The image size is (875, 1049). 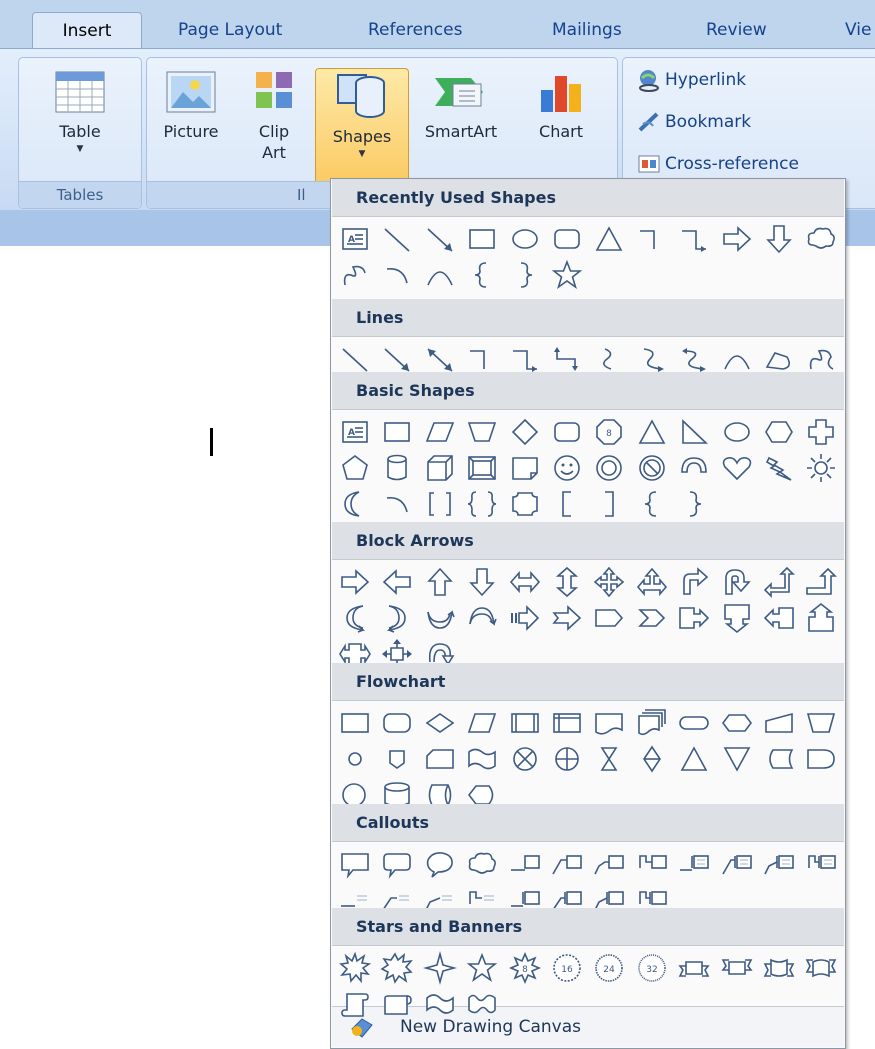 I want to click on star-8-icon: 8, so click(x=525, y=968).